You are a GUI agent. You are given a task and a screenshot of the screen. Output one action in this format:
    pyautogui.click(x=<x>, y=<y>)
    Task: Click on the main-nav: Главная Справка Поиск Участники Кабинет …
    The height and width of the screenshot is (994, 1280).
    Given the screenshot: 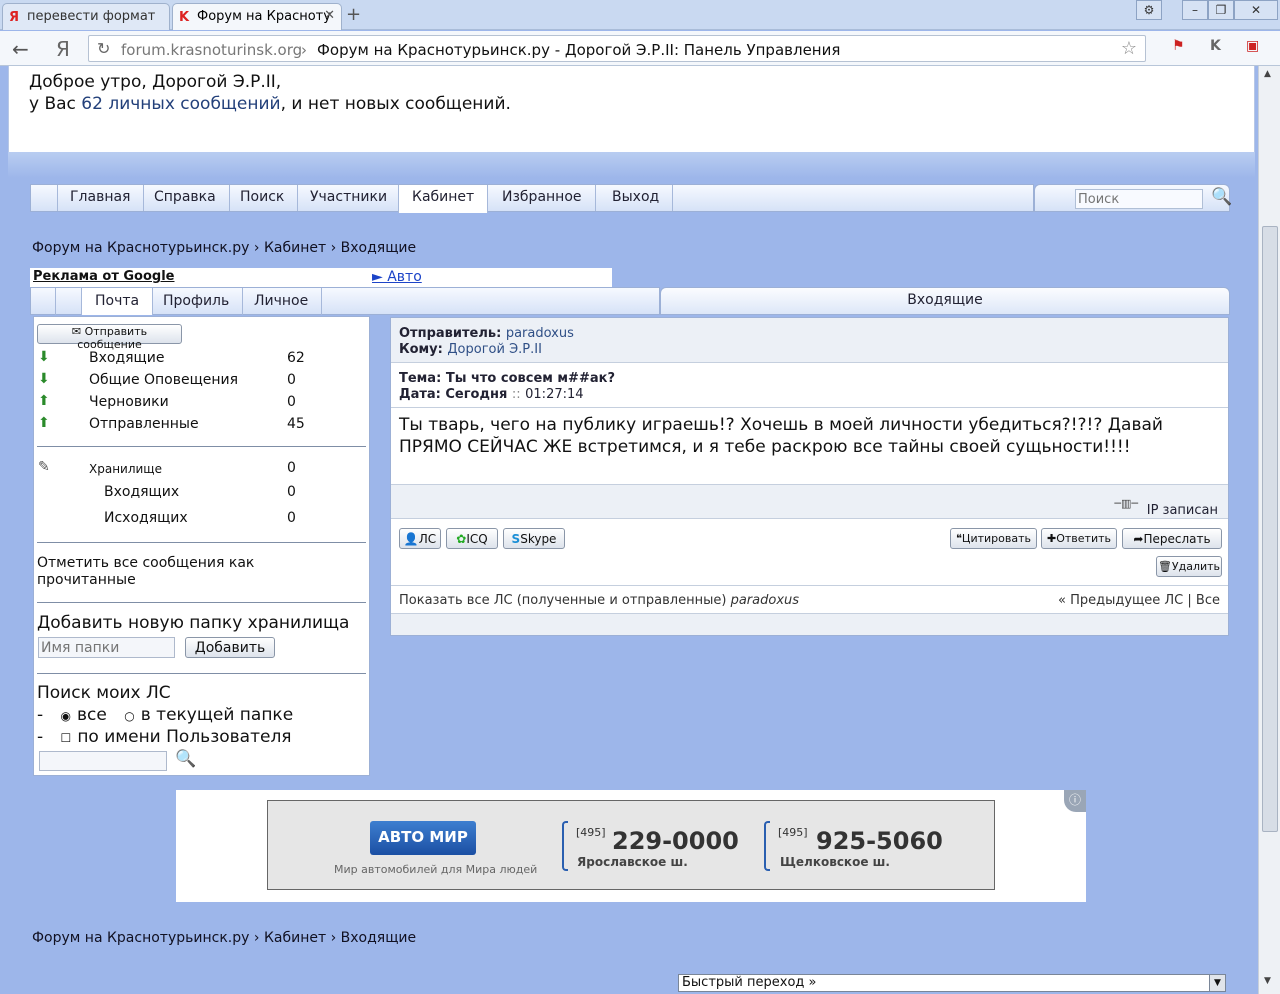 What is the action you would take?
    pyautogui.click(x=532, y=198)
    